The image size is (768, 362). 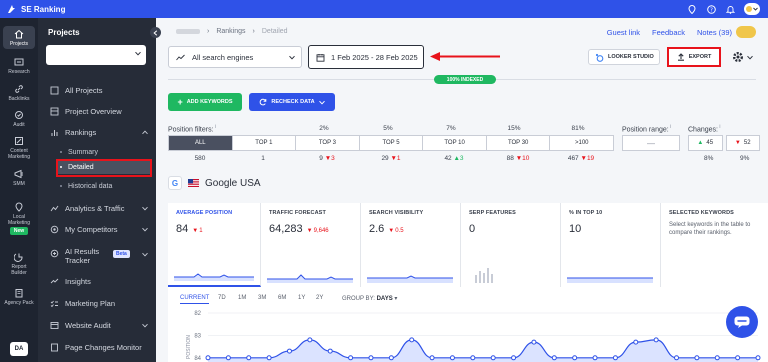 What do you see at coordinates (511, 245) in the screenshot?
I see `metric-serp-features: SERP FEATURES 0` at bounding box center [511, 245].